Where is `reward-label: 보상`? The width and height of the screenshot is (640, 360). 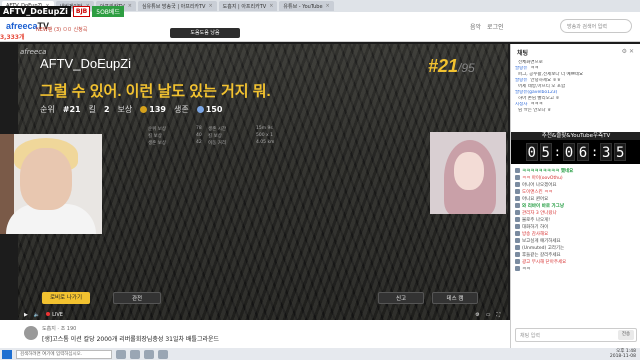 reward-label: 보상 is located at coordinates (125, 109).